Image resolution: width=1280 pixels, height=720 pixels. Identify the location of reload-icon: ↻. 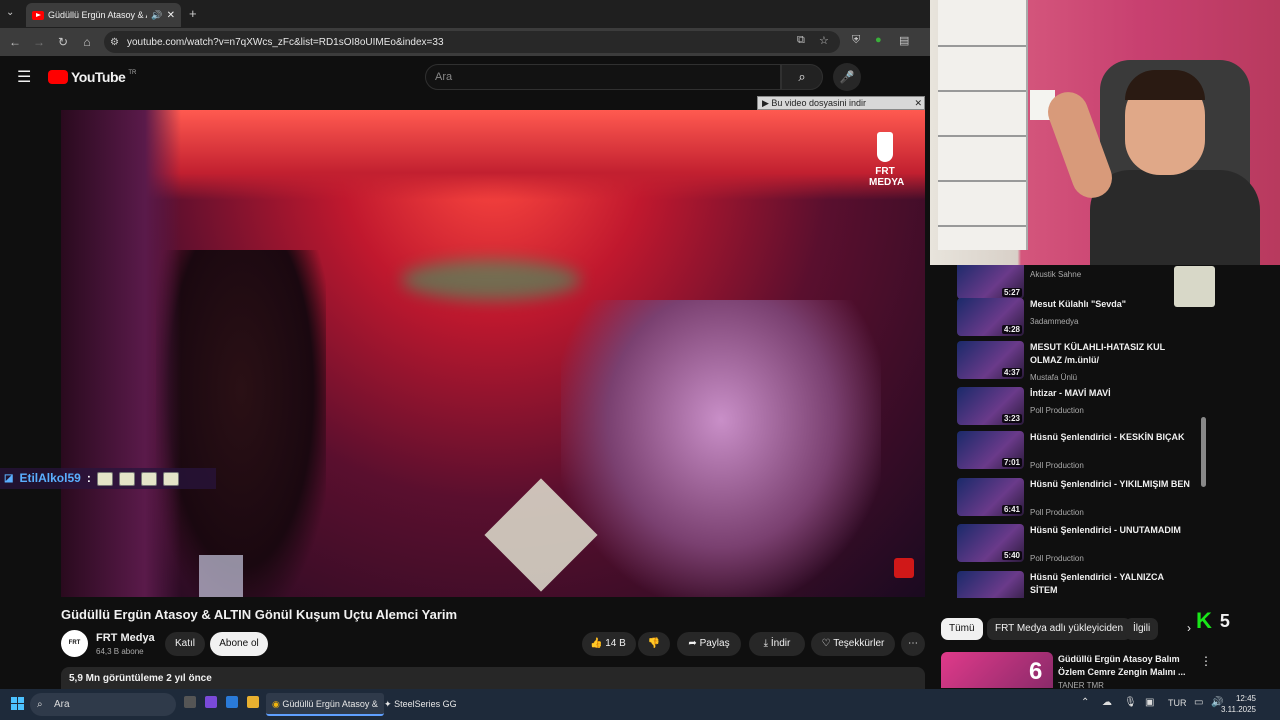
(63, 42).